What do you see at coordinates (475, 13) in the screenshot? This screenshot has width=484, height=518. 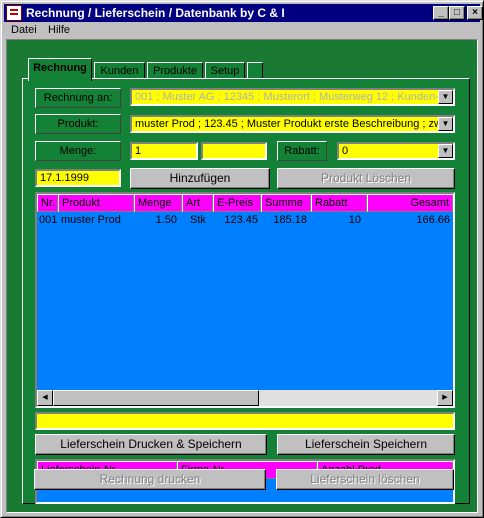 I see `close-button: ×` at bounding box center [475, 13].